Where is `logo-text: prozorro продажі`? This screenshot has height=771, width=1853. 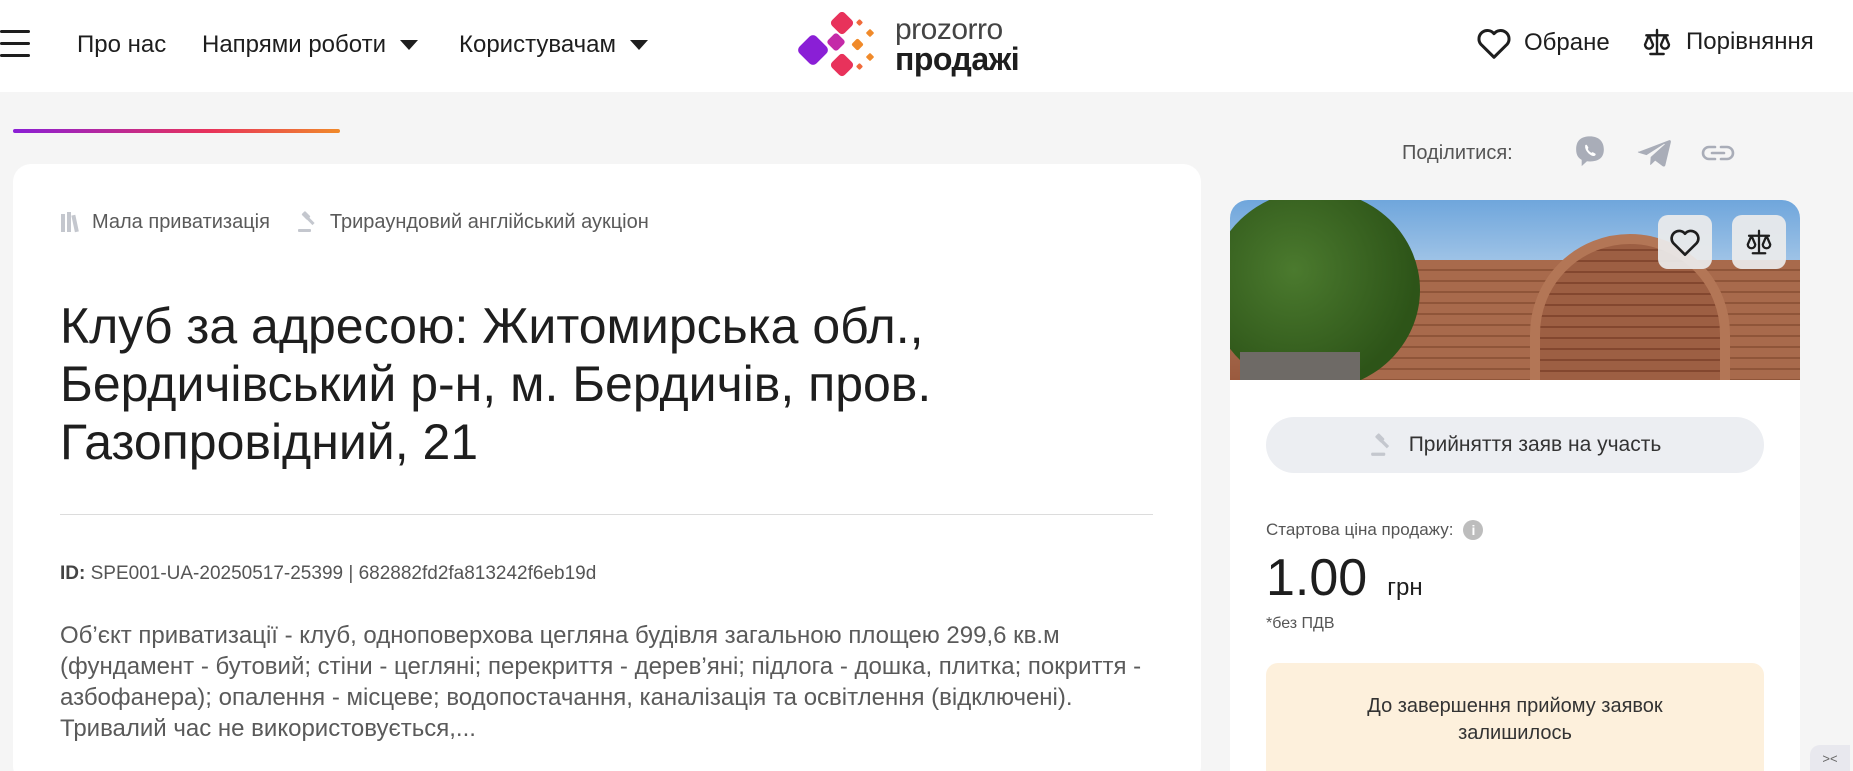
logo-text: prozorro продажі is located at coordinates (957, 46).